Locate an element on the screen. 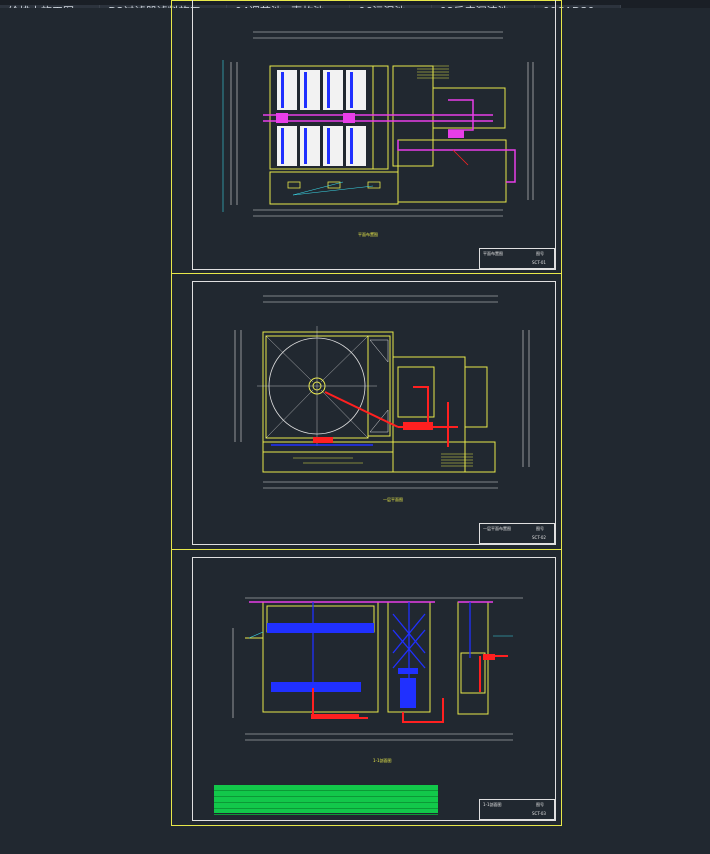 This screenshot has height=854, width=710. file-tab: 给排水施工图 × is located at coordinates (50, 6).